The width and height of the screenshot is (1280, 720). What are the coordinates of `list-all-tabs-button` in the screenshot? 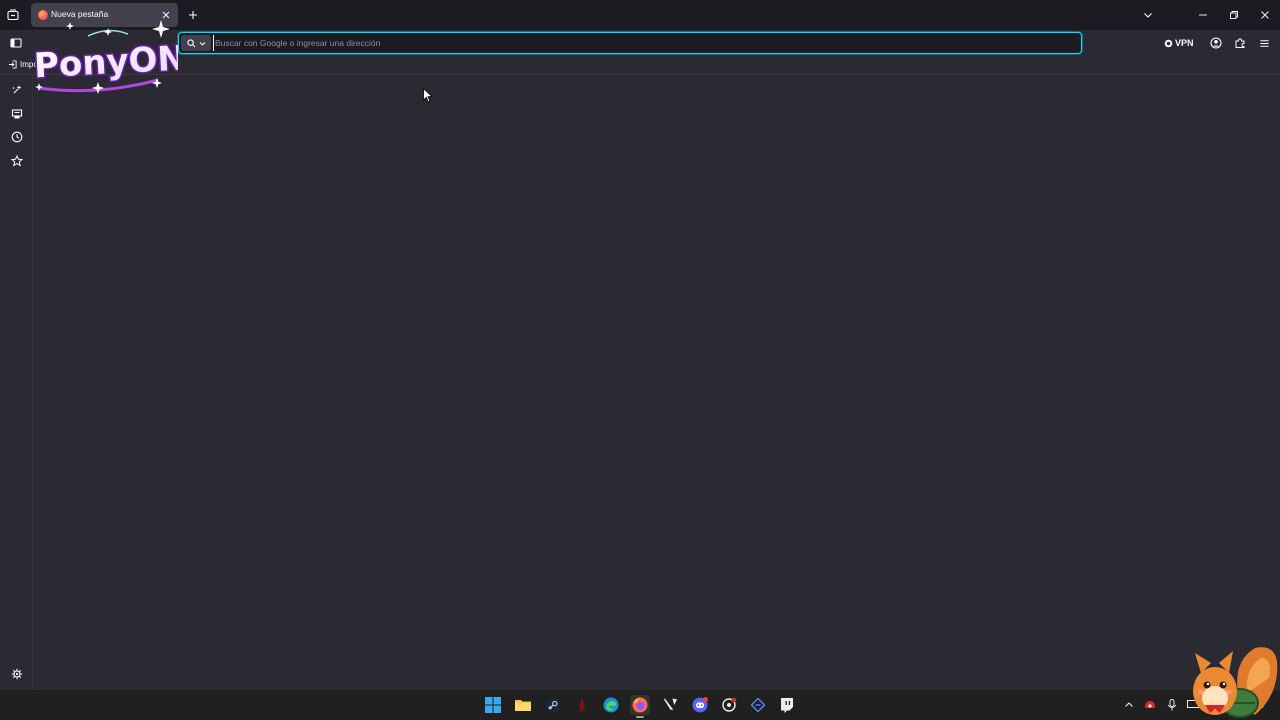 It's located at (1148, 15).